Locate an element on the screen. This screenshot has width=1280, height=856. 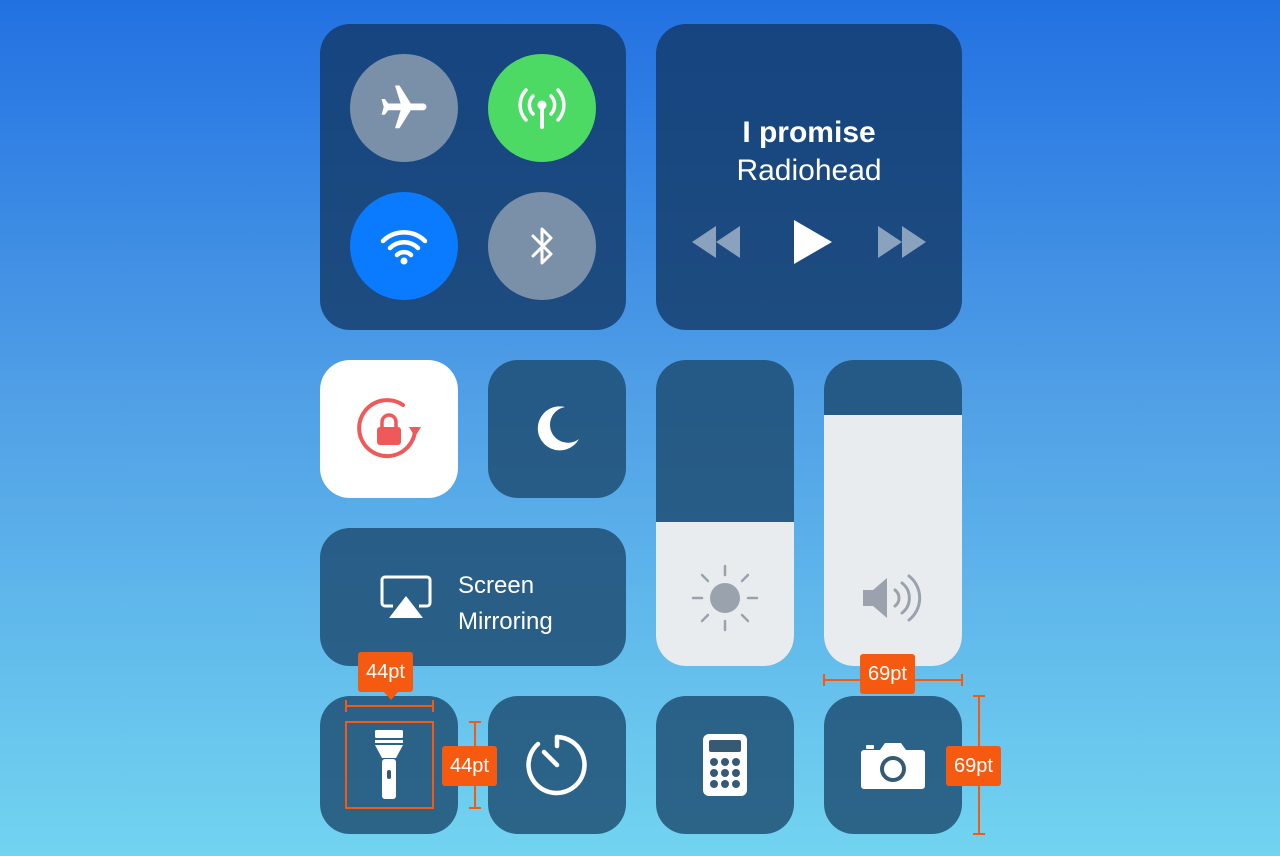
cellular-antenna-icon is located at coordinates (542, 108).